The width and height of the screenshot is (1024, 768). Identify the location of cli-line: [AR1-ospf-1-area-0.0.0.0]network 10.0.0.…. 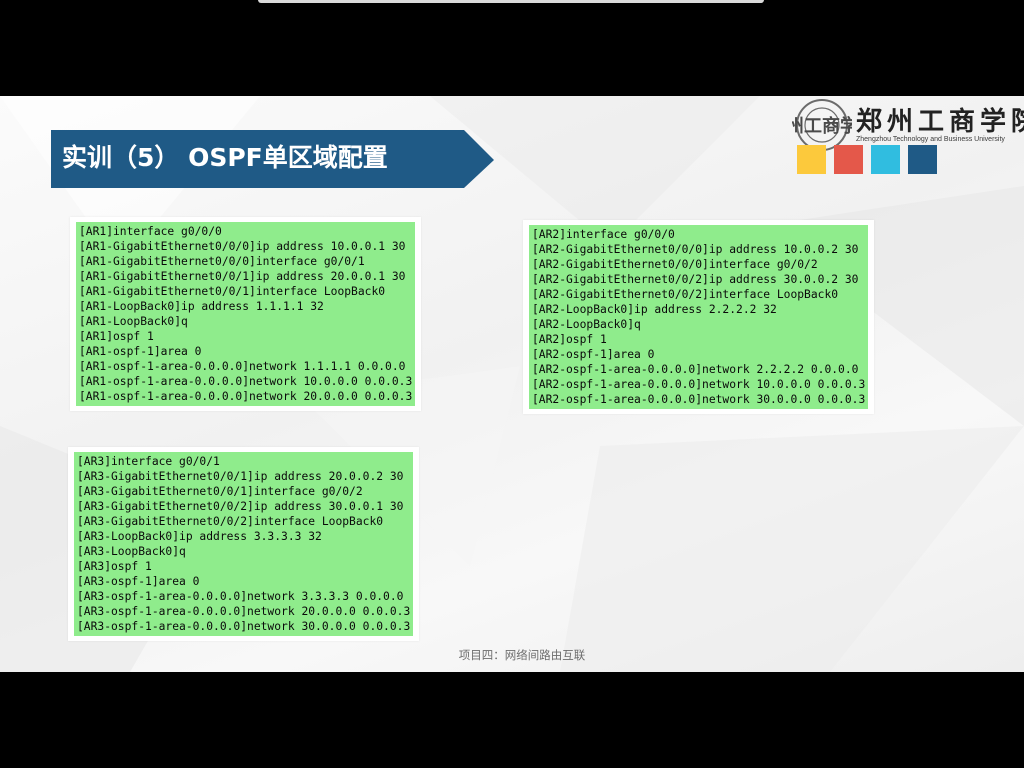
(246, 381).